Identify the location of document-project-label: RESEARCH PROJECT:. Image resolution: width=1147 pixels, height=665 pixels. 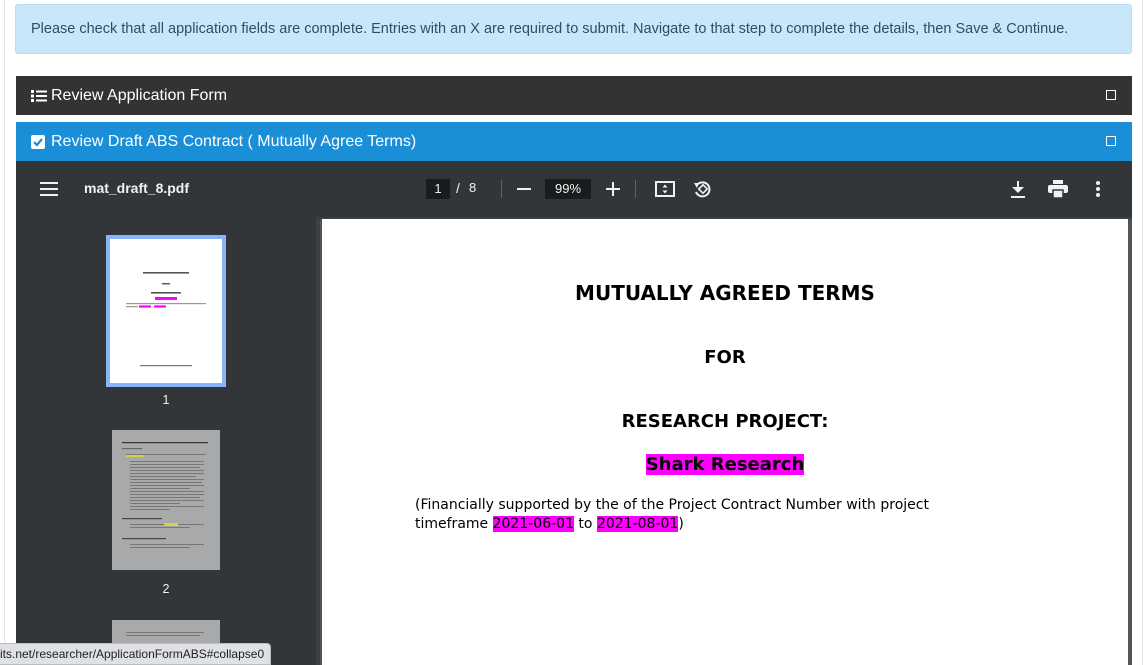
(725, 421).